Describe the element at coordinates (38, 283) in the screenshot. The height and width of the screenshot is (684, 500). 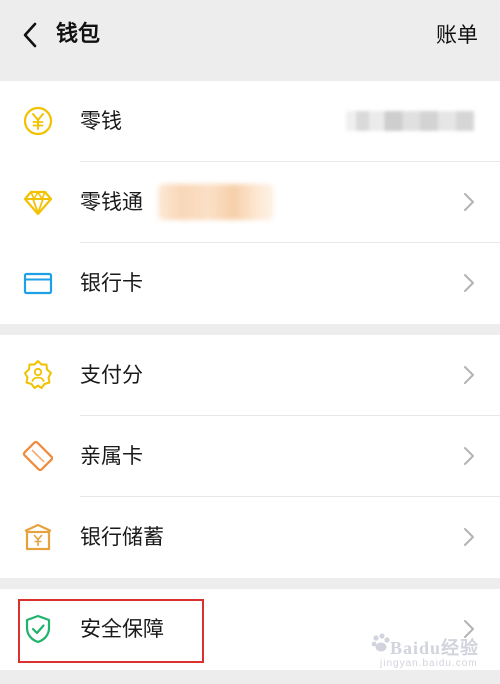
I see `bank-card-icon` at that location.